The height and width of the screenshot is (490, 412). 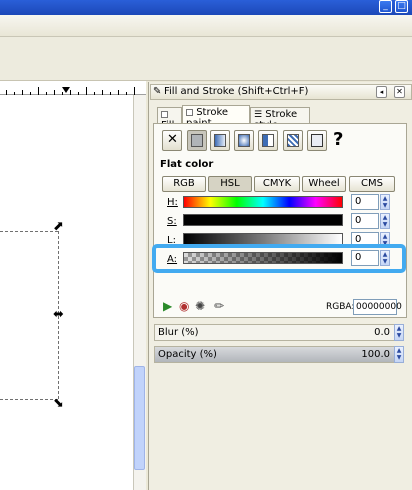 I want to click on flat-color-button, so click(x=197, y=140).